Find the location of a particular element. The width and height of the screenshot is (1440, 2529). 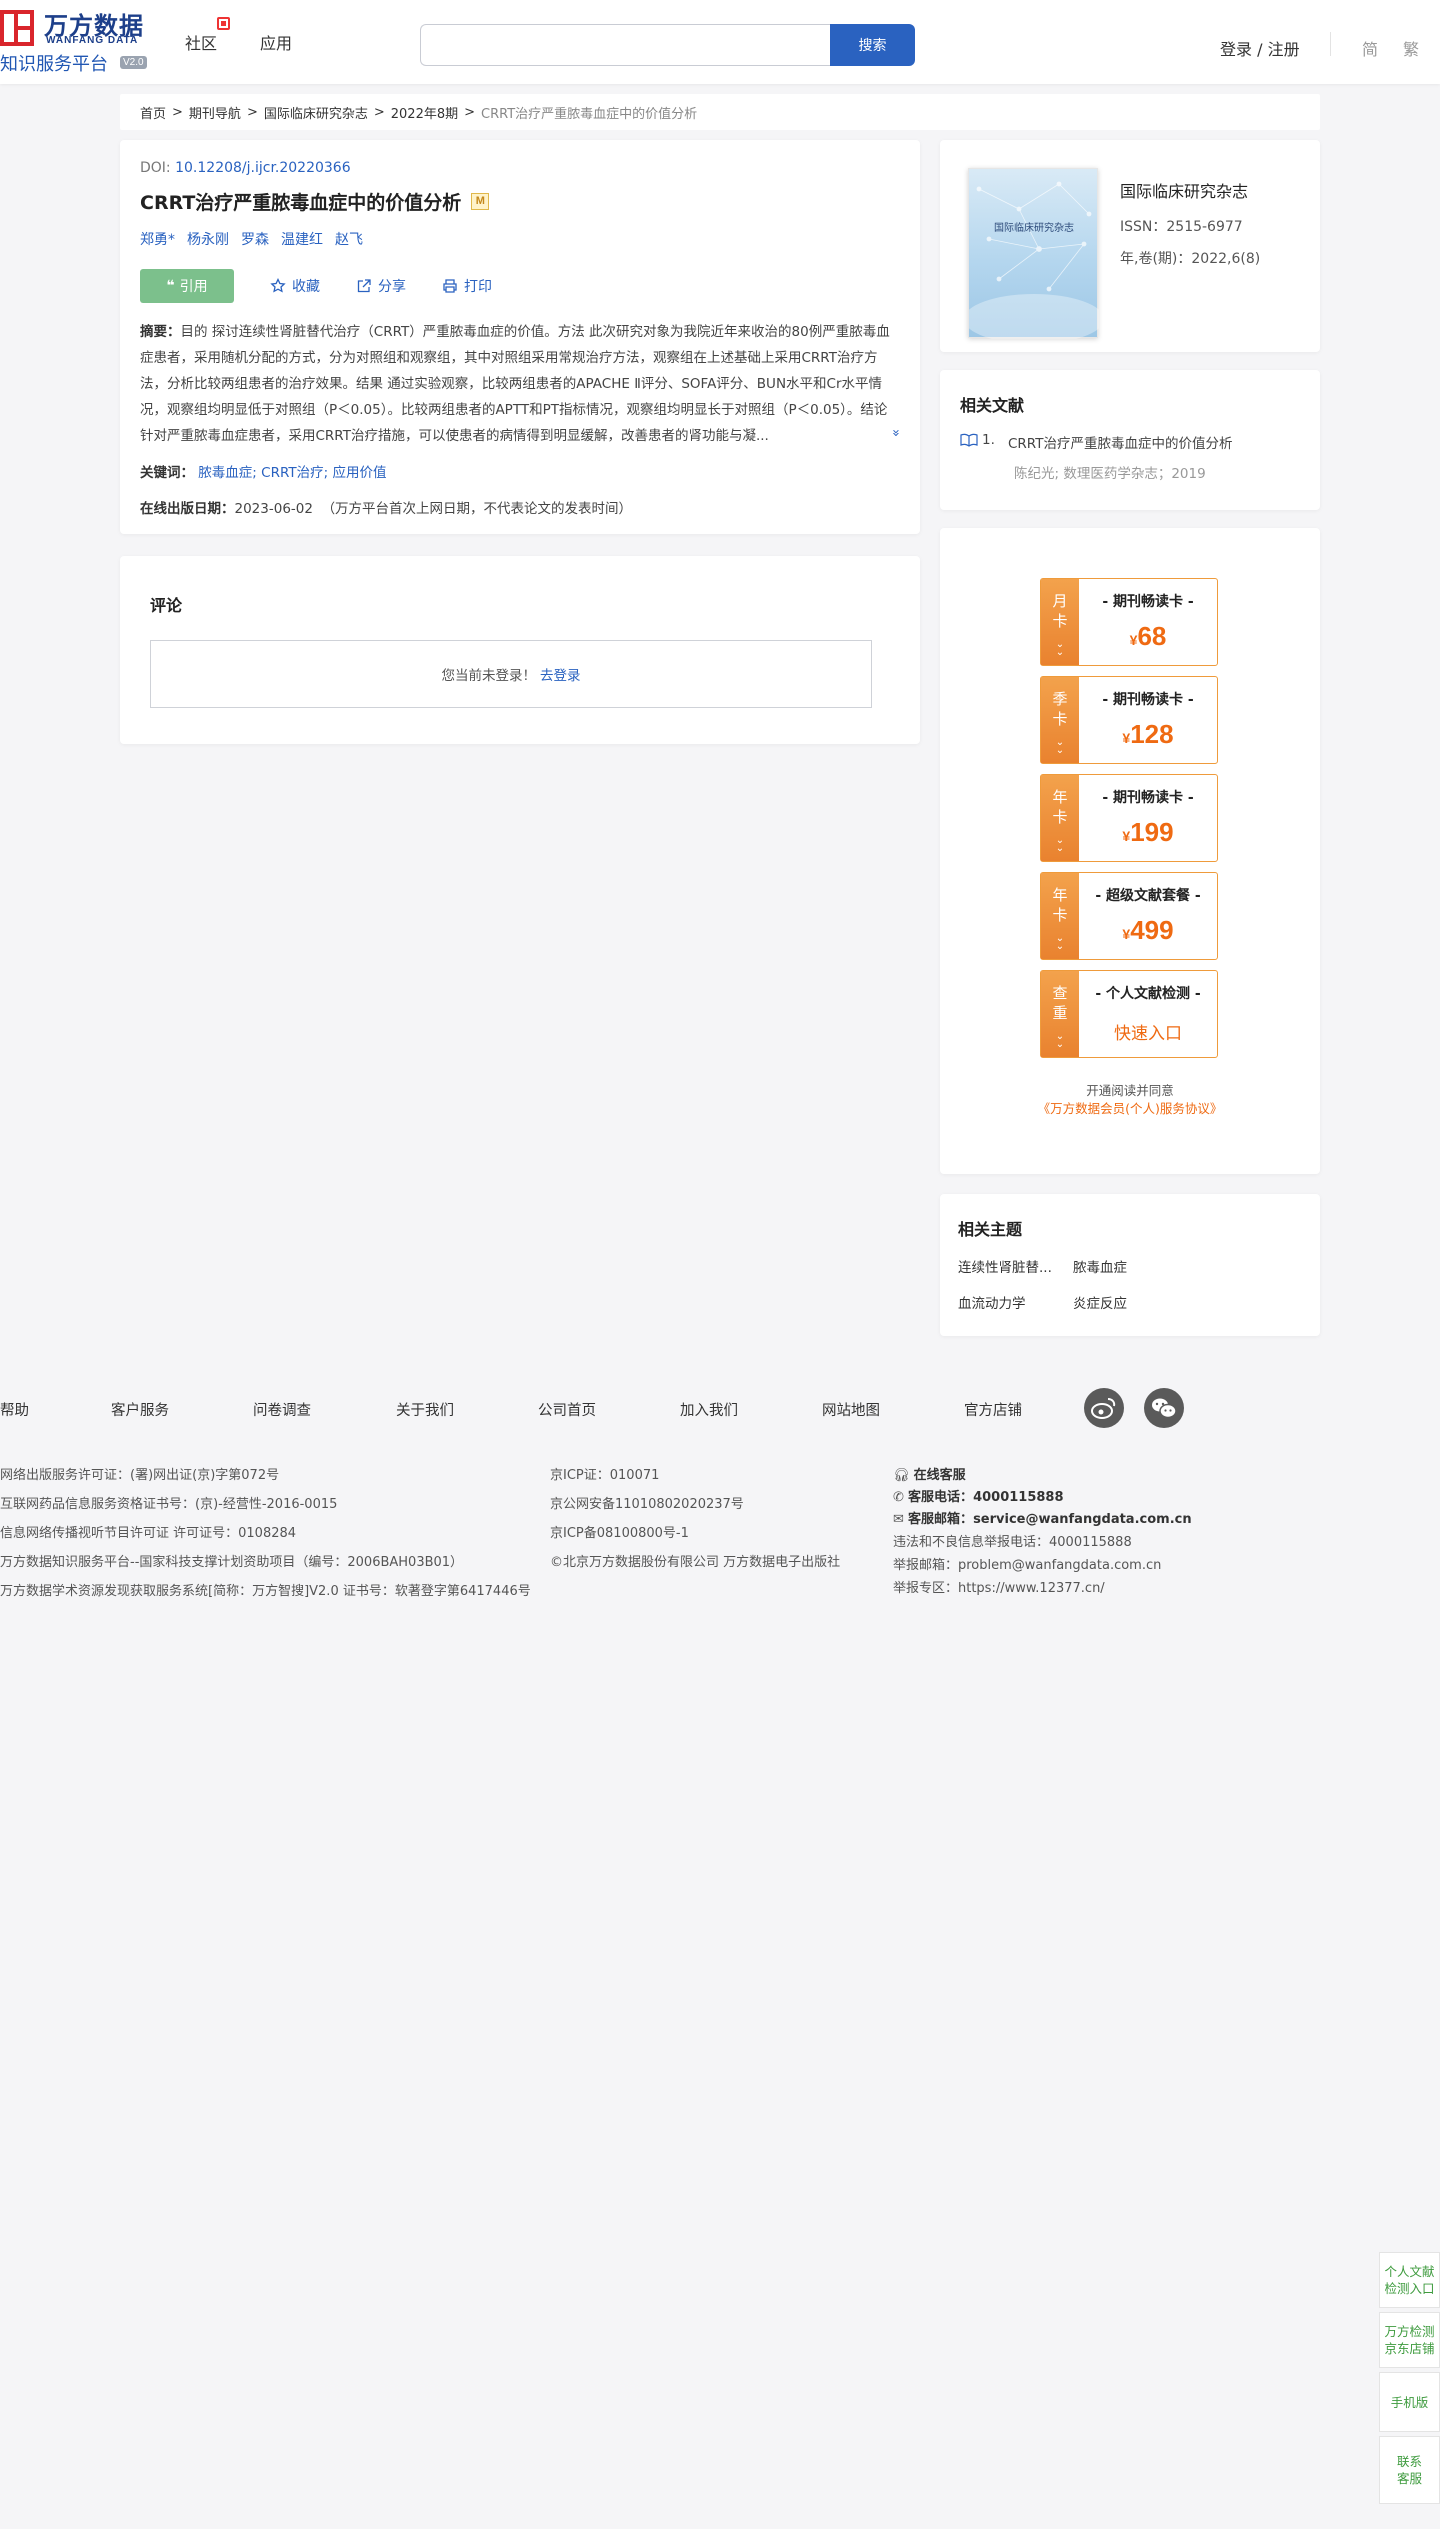

nav-apps: 应用 is located at coordinates (276, 42).